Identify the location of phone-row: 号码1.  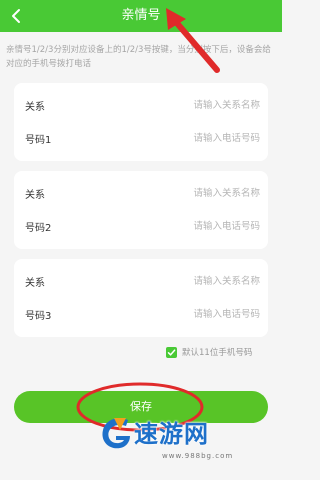
(141, 138).